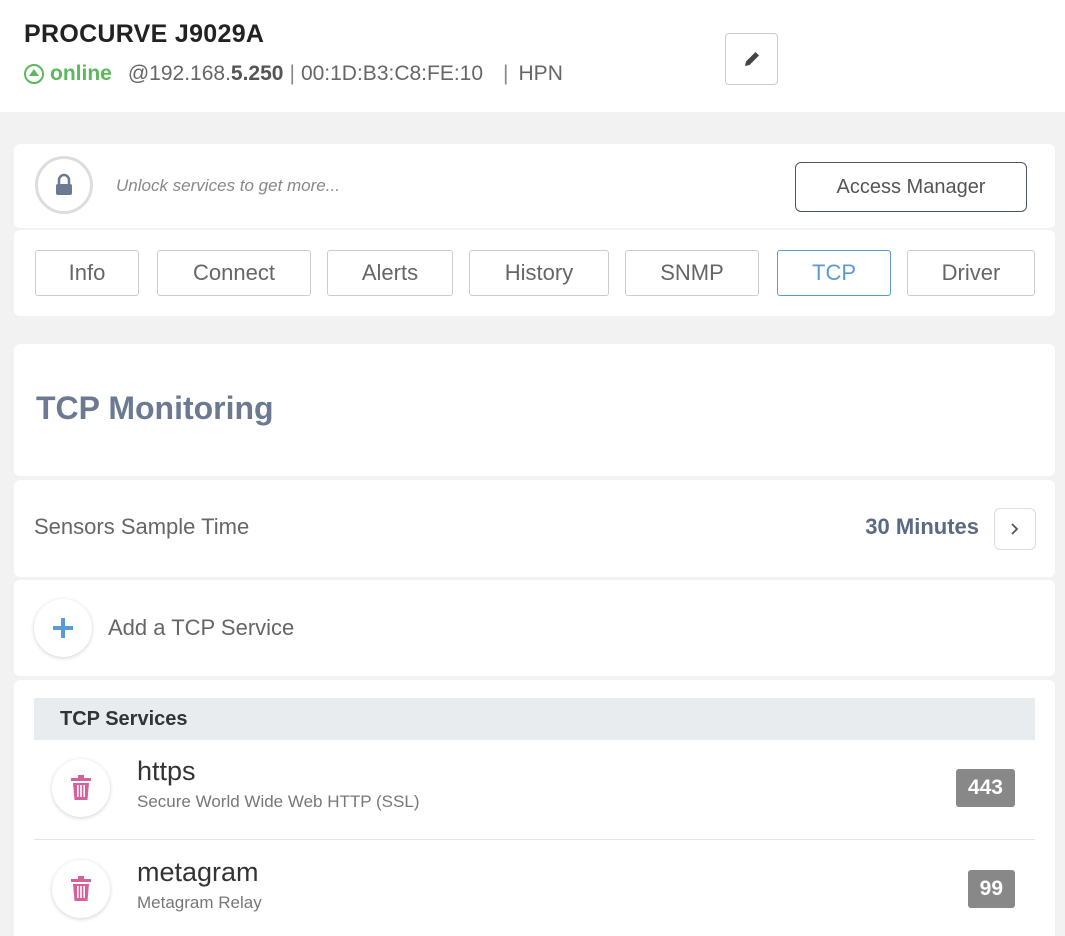  Describe the element at coordinates (81, 73) in the screenshot. I see `online-status-text: online` at that location.